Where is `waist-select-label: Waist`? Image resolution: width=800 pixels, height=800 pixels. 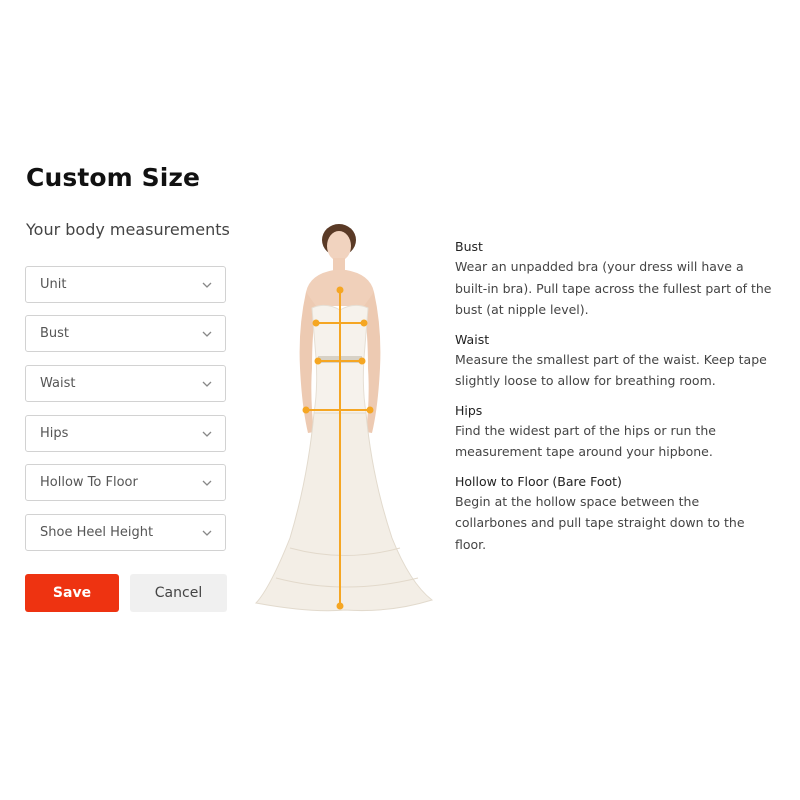 waist-select-label: Waist is located at coordinates (58, 383).